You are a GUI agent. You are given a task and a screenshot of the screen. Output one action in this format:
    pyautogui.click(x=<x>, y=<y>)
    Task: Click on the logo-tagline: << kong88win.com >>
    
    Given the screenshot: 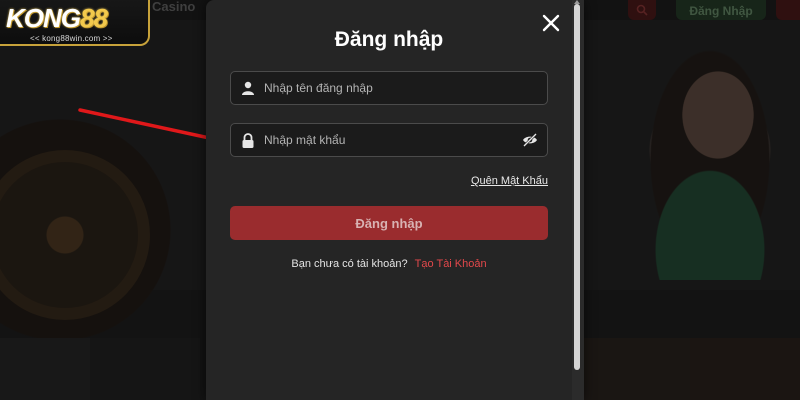 What is the action you would take?
    pyautogui.click(x=71, y=38)
    